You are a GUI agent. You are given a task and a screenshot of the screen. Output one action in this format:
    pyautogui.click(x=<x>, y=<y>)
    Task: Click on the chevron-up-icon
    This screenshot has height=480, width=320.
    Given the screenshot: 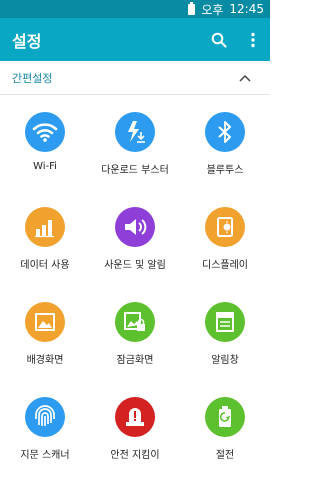 What is the action you would take?
    pyautogui.click(x=245, y=78)
    